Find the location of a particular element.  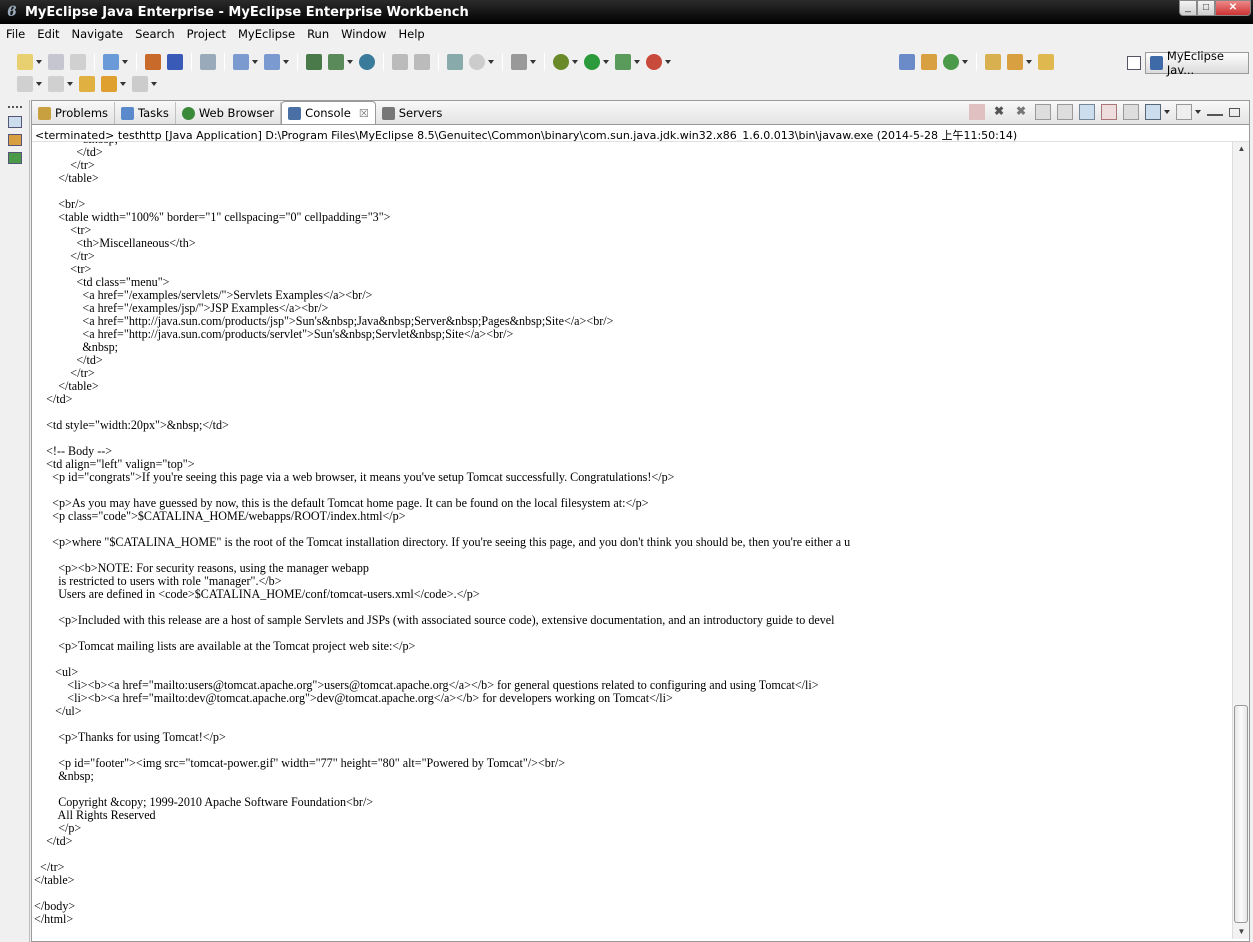

scroll-down-icon: ▼ is located at coordinates (1241, 932).